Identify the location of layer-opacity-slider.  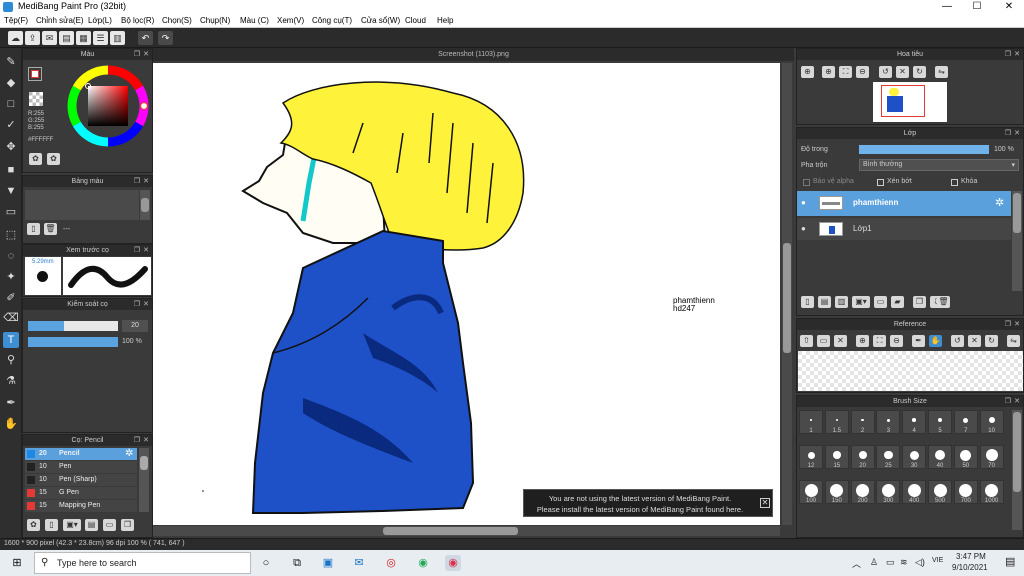
(924, 149).